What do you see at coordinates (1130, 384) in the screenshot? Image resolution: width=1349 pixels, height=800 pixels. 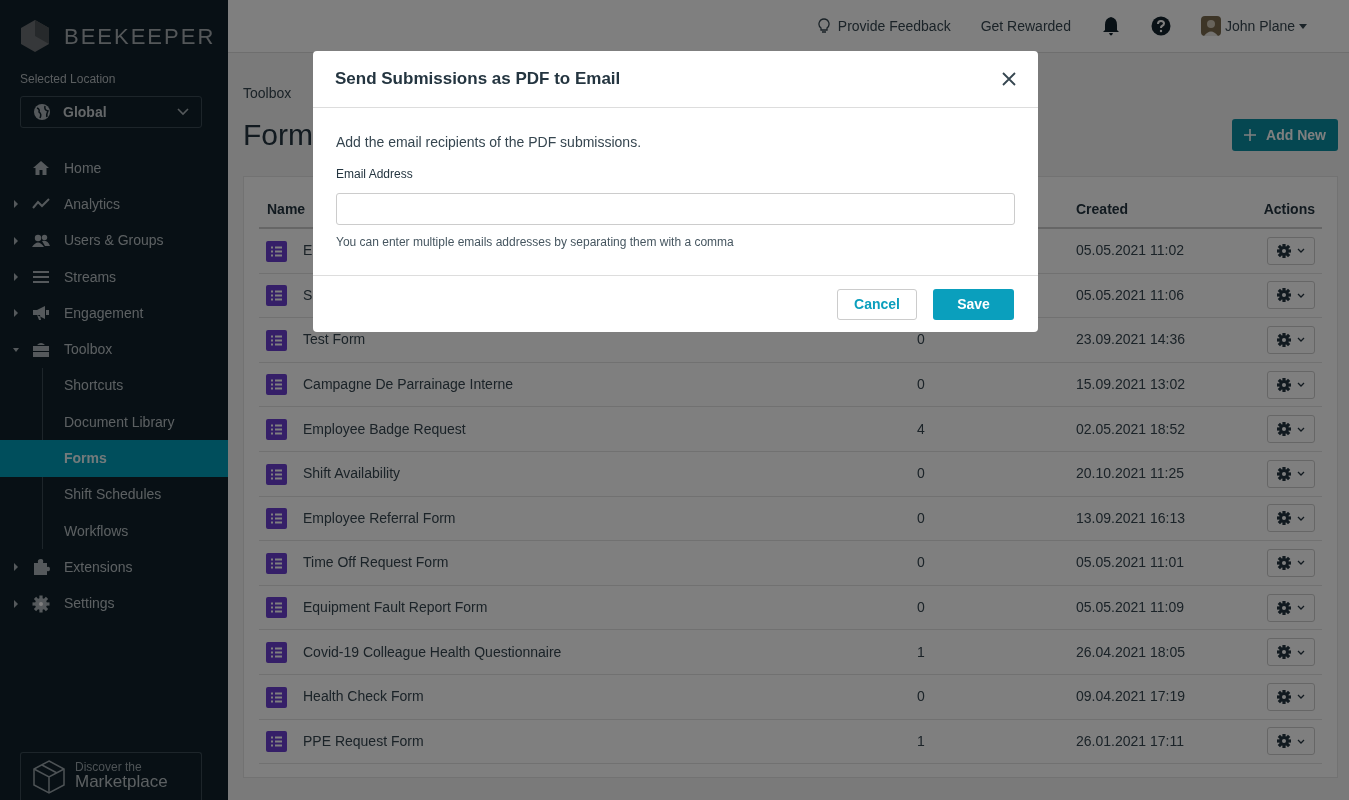 I see `created-date: 15.09.2021 13:02` at bounding box center [1130, 384].